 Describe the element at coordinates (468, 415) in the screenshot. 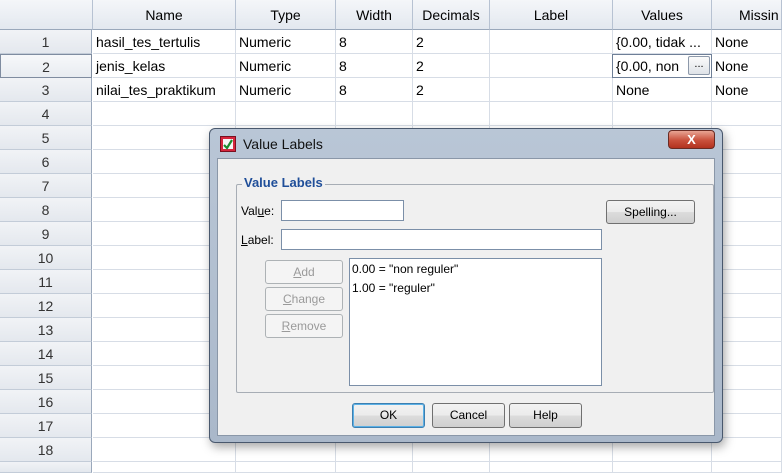

I see `cancel-button: Cancel` at that location.